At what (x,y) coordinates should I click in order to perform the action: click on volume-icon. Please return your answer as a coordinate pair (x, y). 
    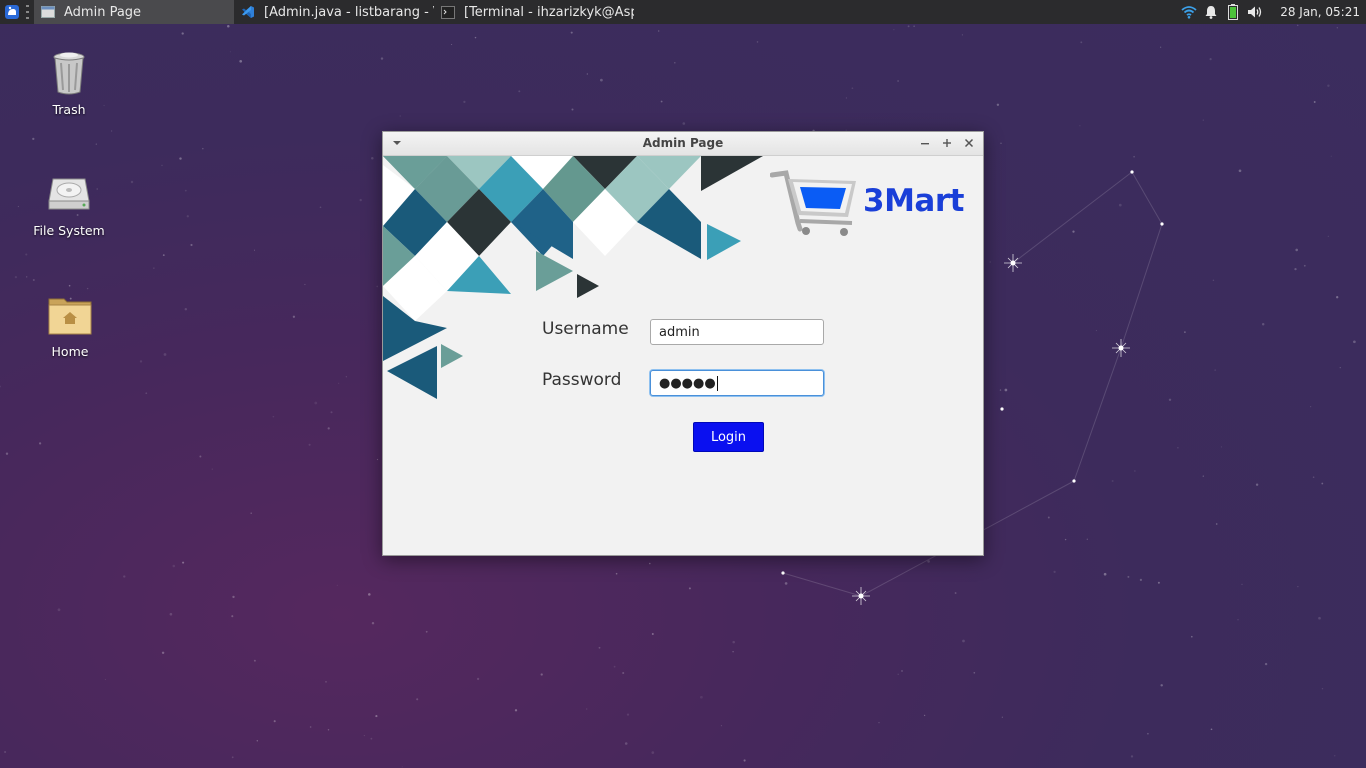
    Looking at the image, I should click on (1255, 12).